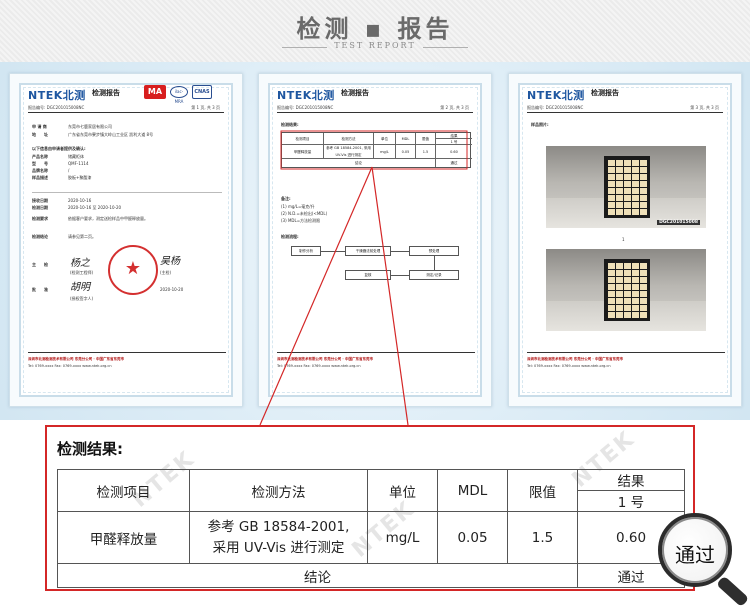 The width and height of the screenshot is (750, 609). What do you see at coordinates (59, 148) in the screenshot?
I see `field-label: 以下信息由申请者提供及确认:` at bounding box center [59, 148].